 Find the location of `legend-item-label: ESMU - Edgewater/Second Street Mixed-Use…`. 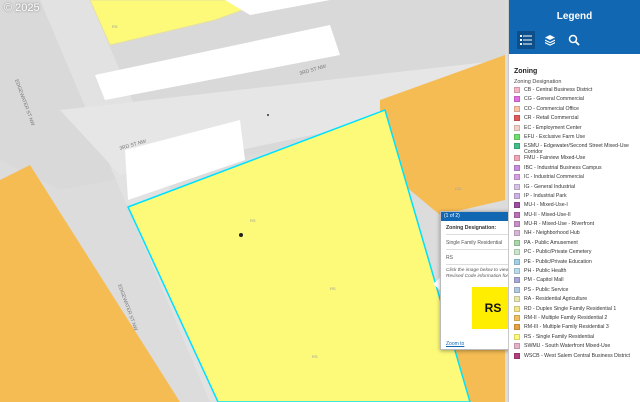

legend-item-label: ESMU - Edgewater/Second Street Mixed-Use… is located at coordinates (576, 149).